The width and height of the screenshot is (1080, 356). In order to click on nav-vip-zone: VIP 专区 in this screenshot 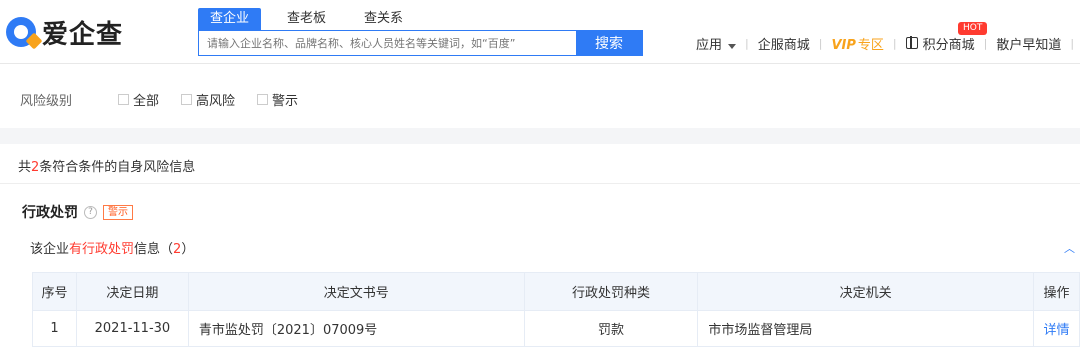, I will do `click(857, 43)`.